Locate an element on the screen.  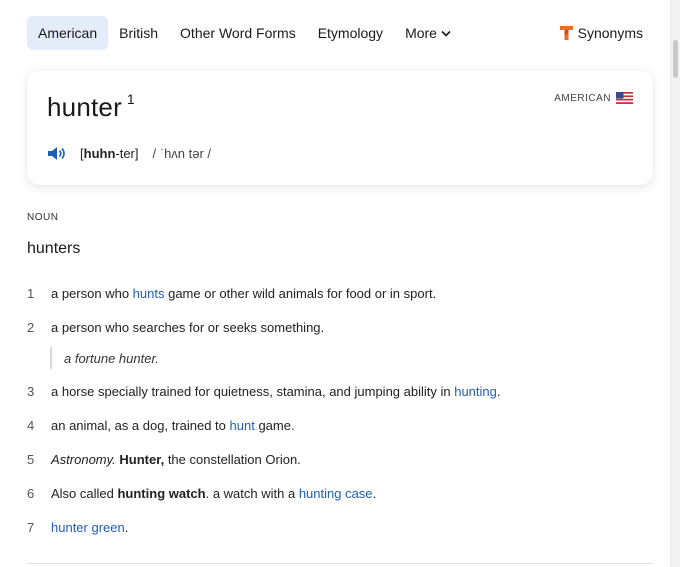
link-hunt: hunt is located at coordinates (242, 425).